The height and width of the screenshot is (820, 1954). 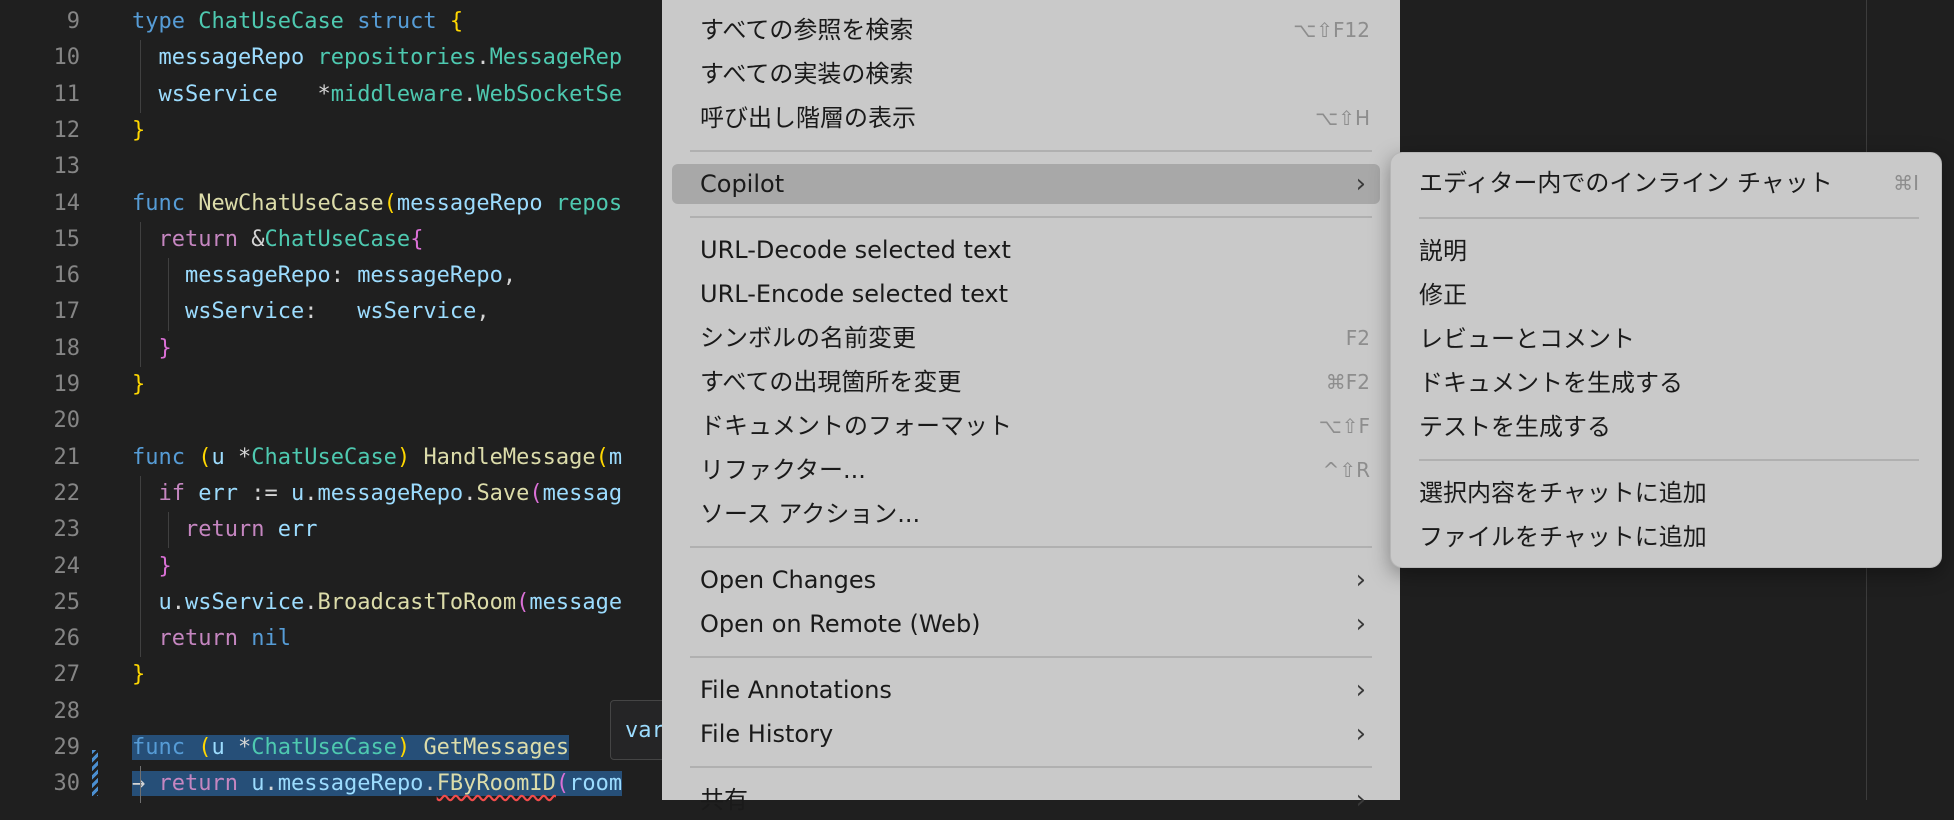 What do you see at coordinates (244, 784) in the screenshot?
I see `code-token` at bounding box center [244, 784].